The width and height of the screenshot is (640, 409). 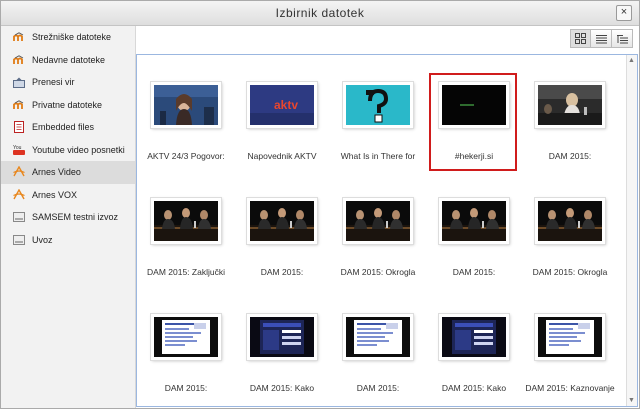 What do you see at coordinates (624, 13) in the screenshot?
I see `close-icon: ×` at bounding box center [624, 13].